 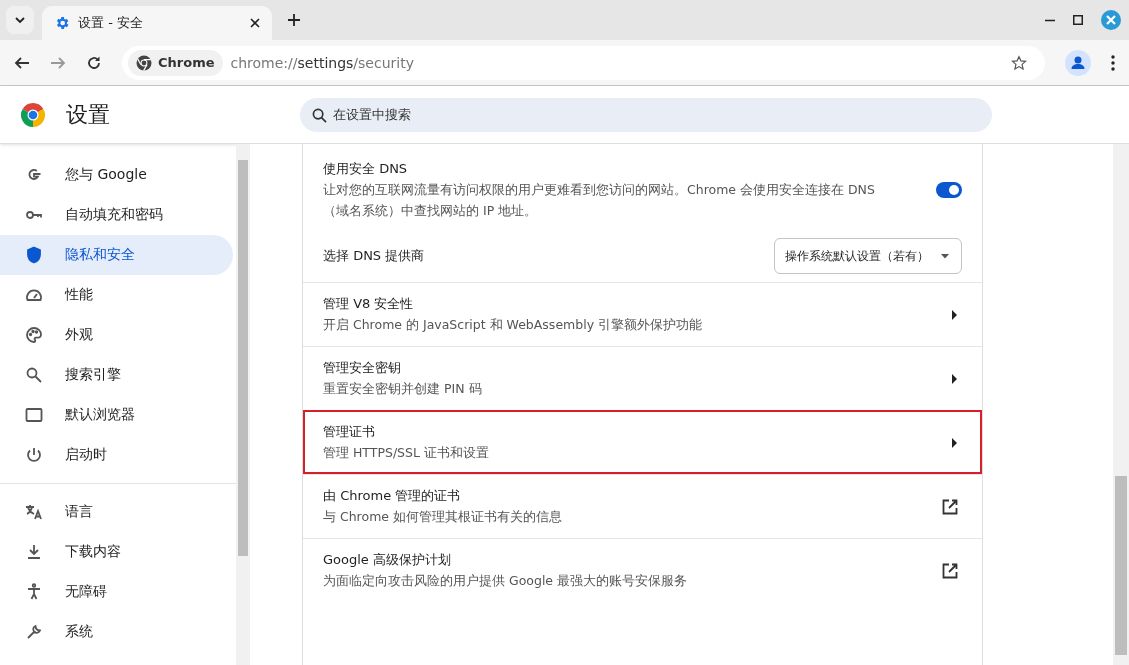 I want to click on sidebar-item: 默认浏览器, so click(x=116, y=415).